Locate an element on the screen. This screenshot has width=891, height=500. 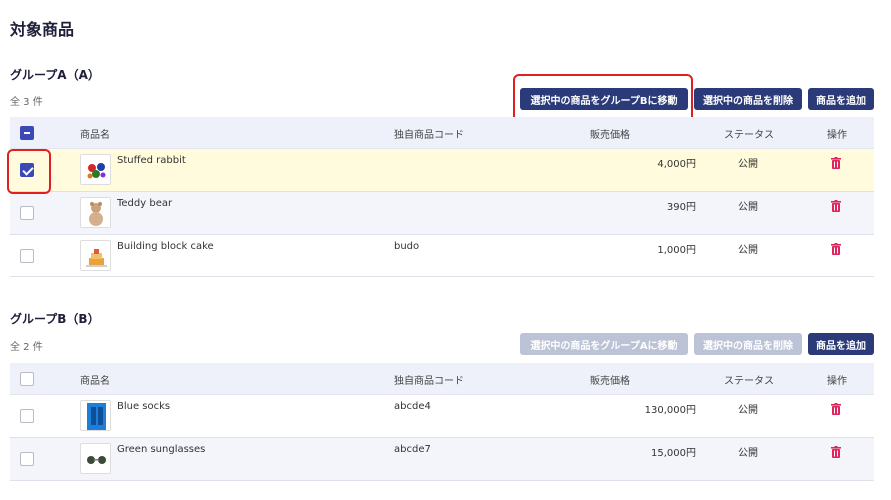
group-b-count: 全 2 件 is located at coordinates (26, 347).